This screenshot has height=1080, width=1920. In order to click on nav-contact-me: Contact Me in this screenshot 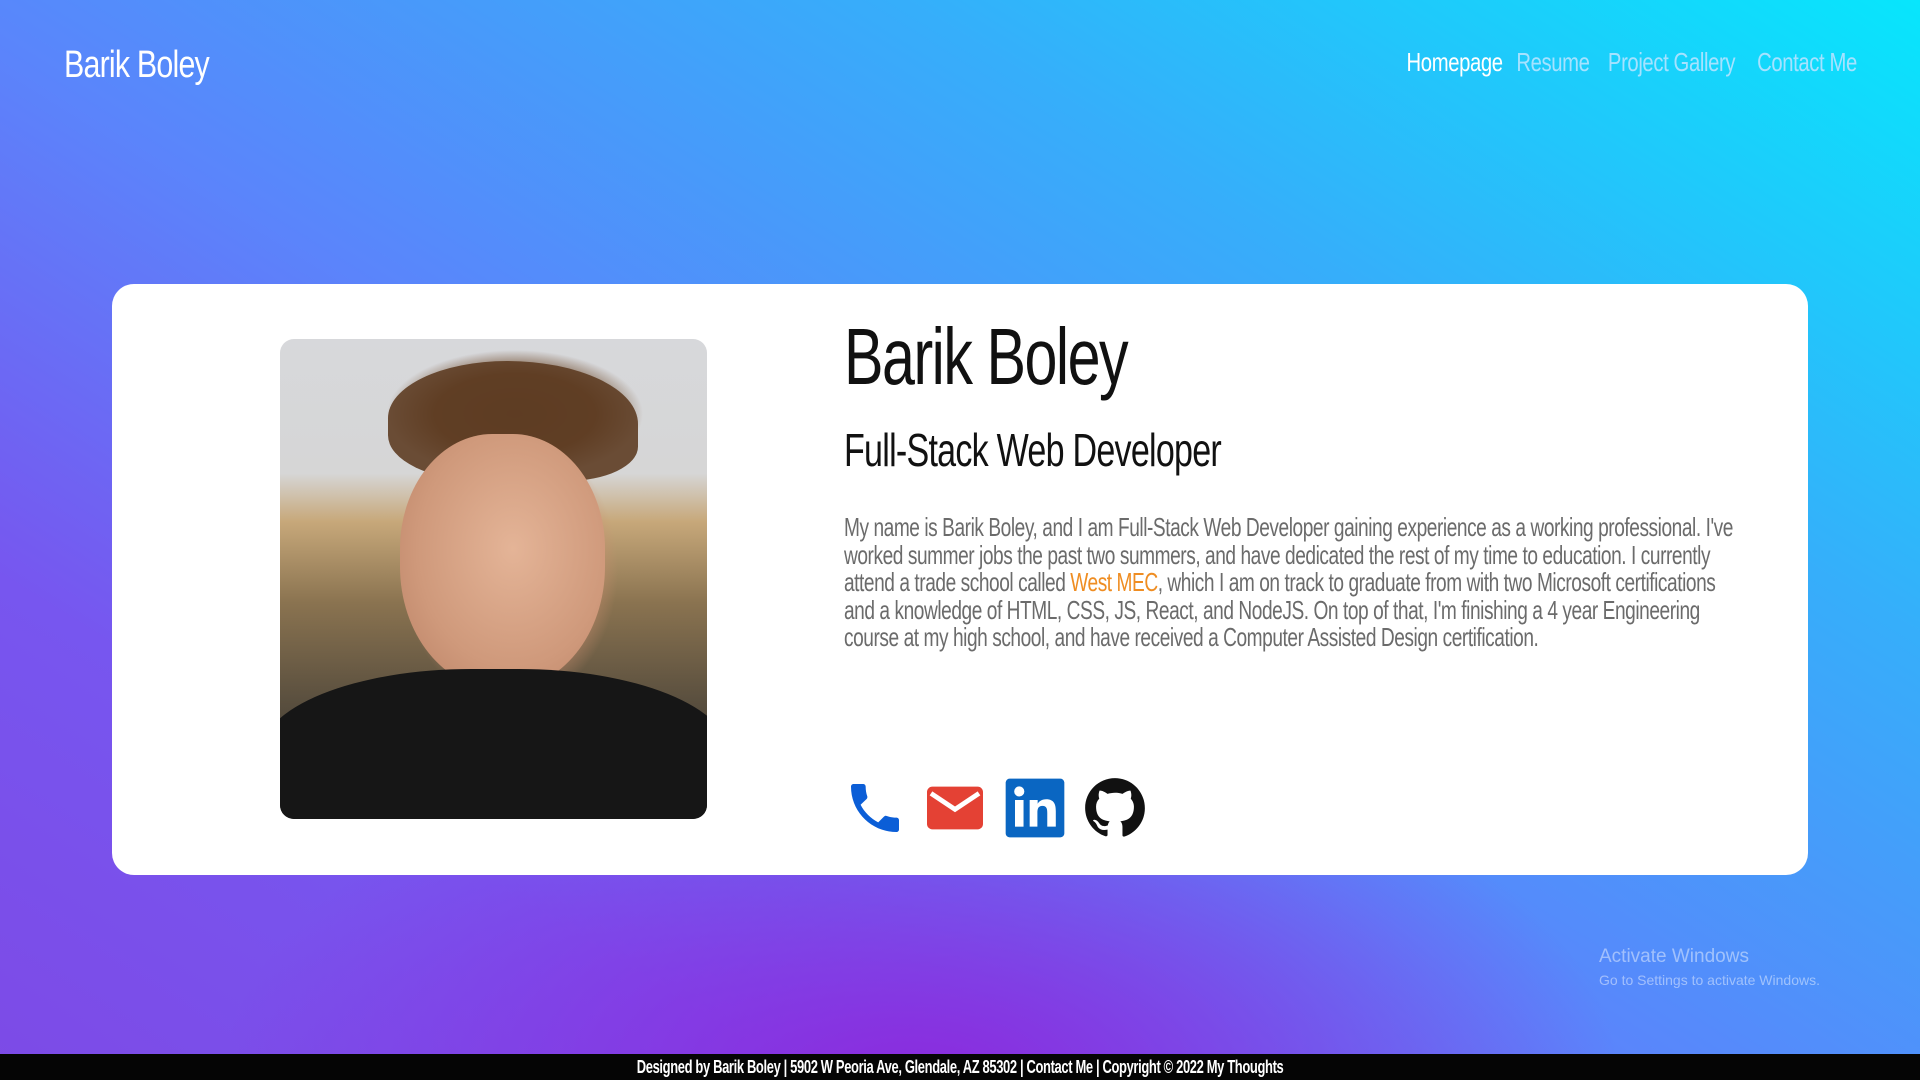, I will do `click(1807, 62)`.